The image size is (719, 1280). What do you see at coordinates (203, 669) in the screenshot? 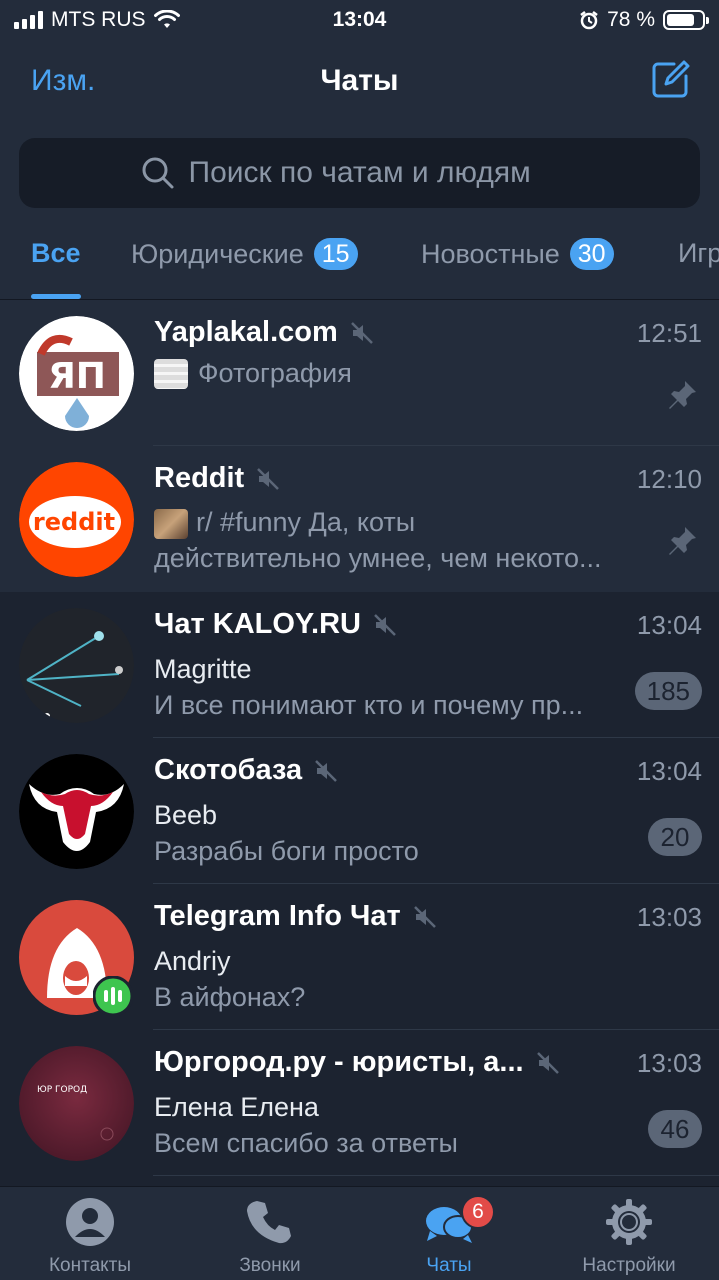
I see `chat-sender: Magritte` at bounding box center [203, 669].